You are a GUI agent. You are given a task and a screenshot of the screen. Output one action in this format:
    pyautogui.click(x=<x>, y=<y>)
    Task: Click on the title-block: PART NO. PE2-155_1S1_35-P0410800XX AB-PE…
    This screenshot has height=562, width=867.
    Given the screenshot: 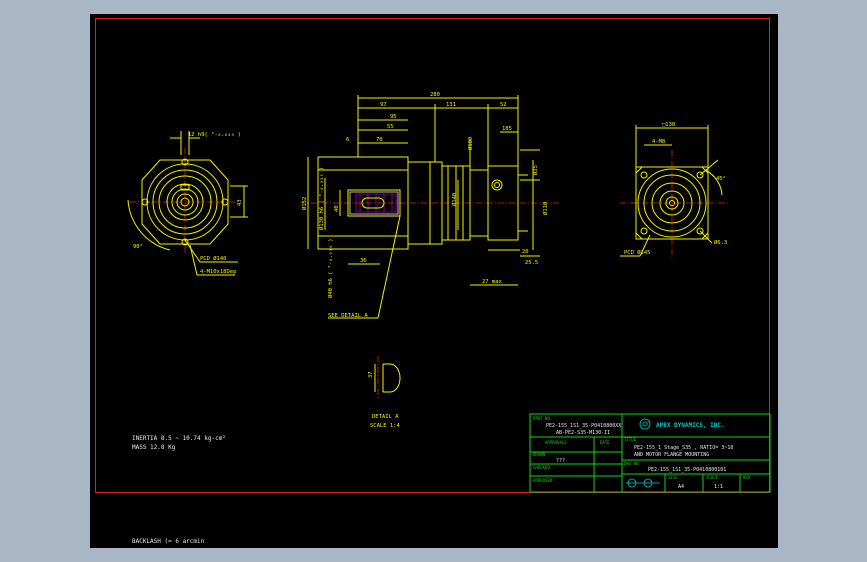 What is the action you would take?
    pyautogui.click(x=650, y=453)
    